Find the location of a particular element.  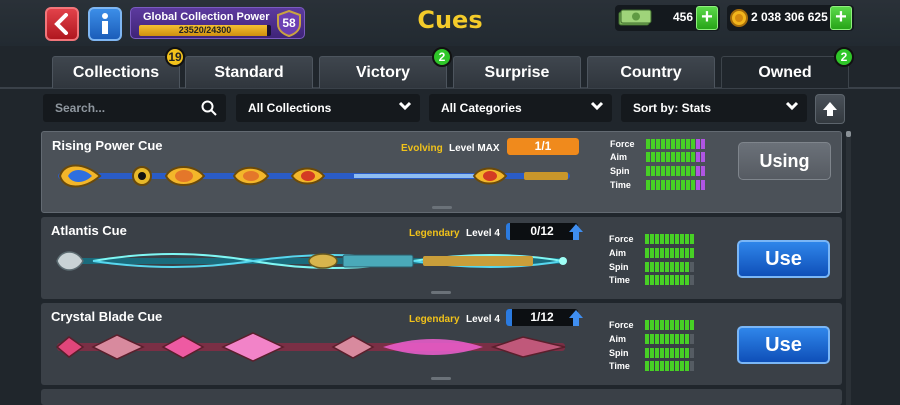

back-button is located at coordinates (62, 24).